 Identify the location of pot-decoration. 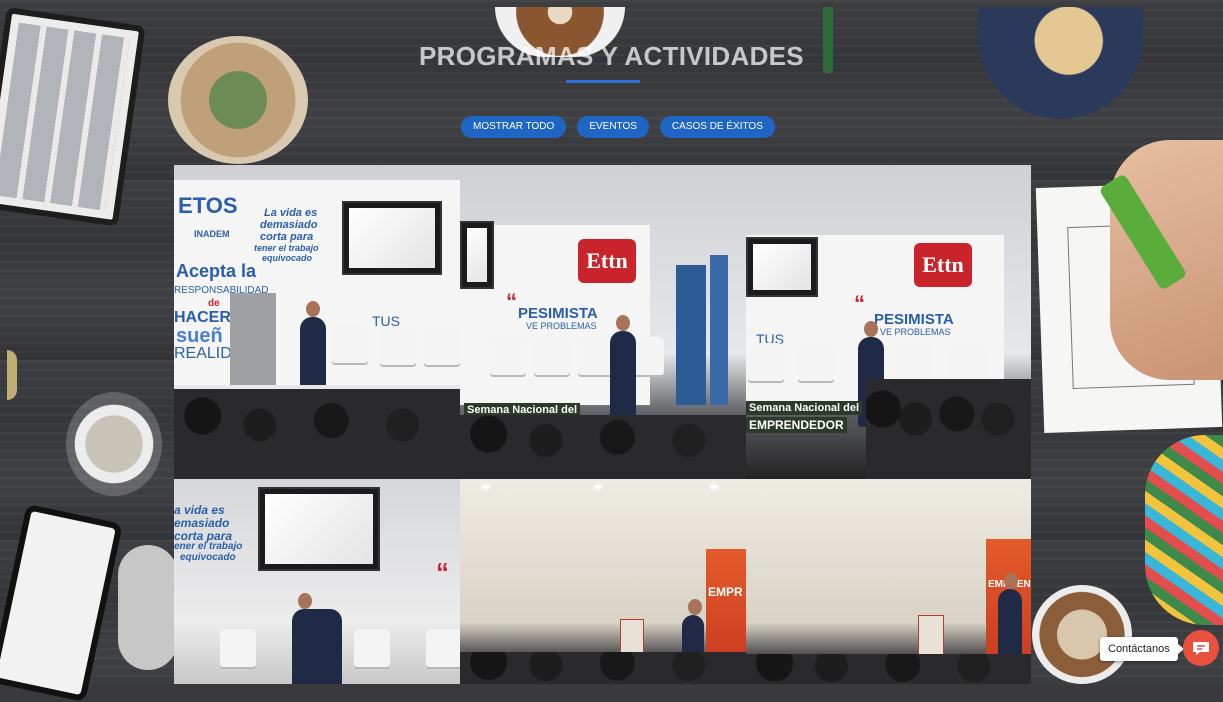
(148, 607).